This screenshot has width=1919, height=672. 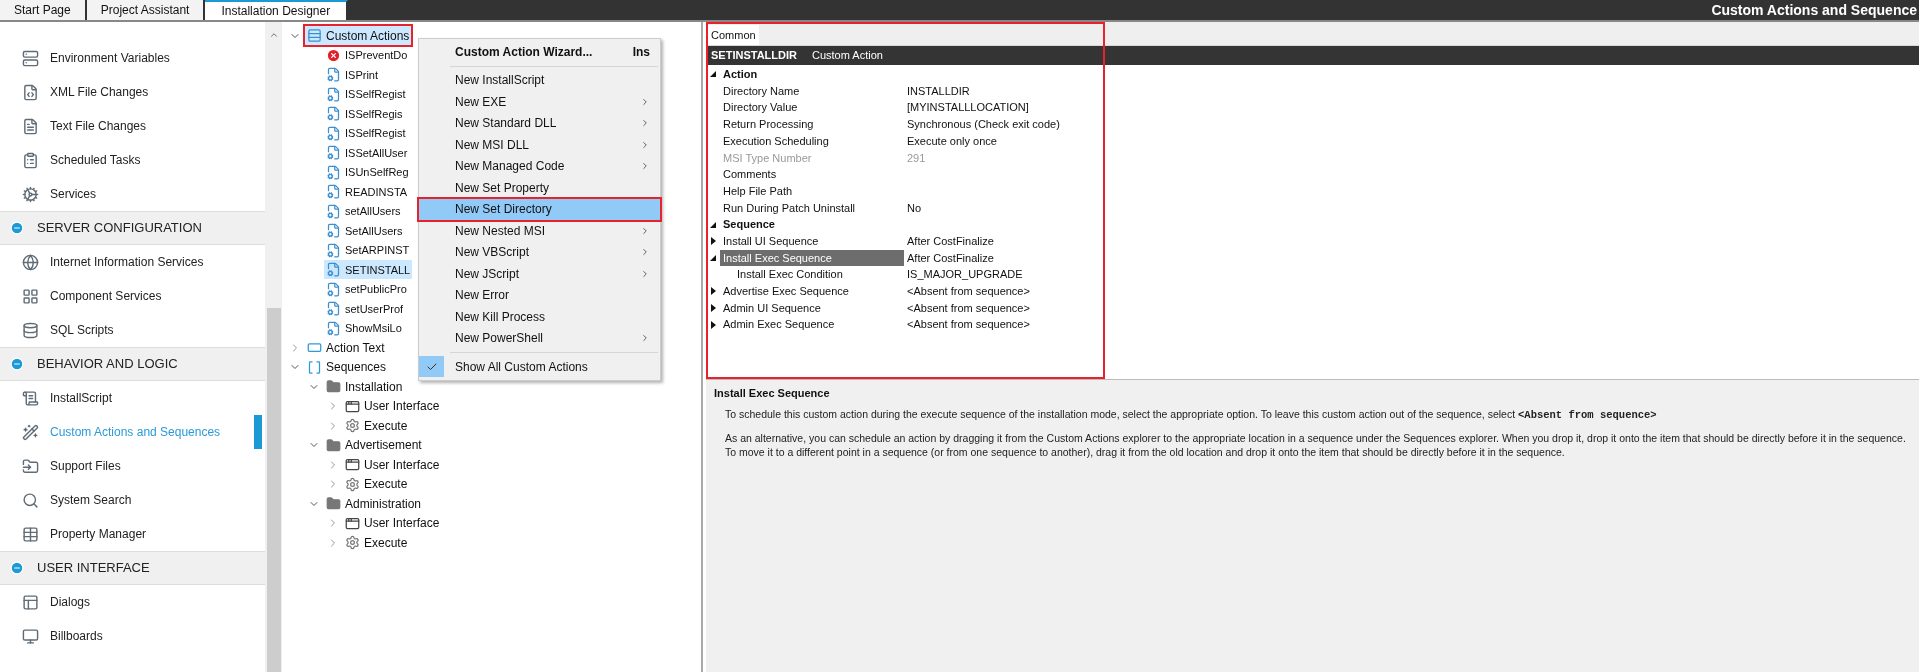 I want to click on category-title: Sequence, so click(x=748, y=225).